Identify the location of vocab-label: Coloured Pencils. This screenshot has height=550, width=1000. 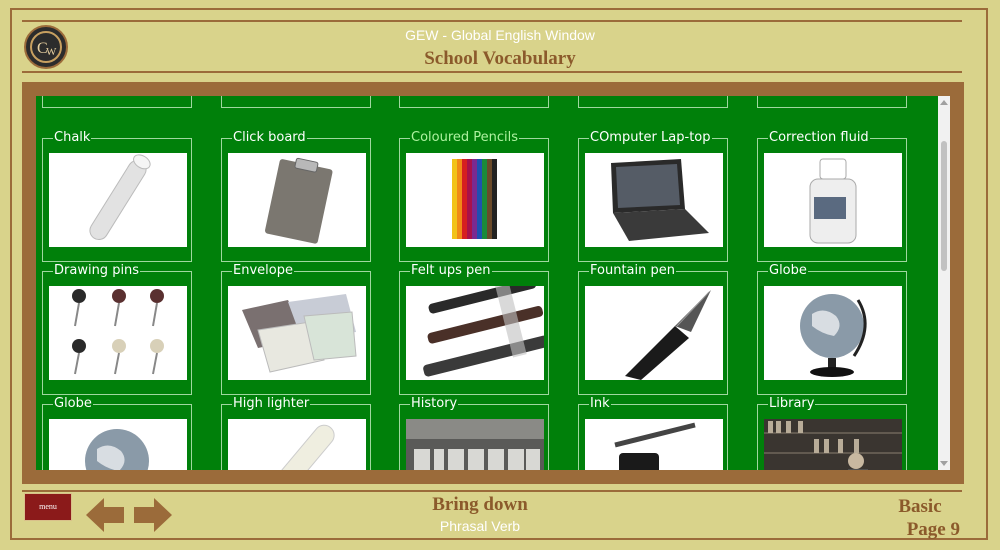
(465, 138).